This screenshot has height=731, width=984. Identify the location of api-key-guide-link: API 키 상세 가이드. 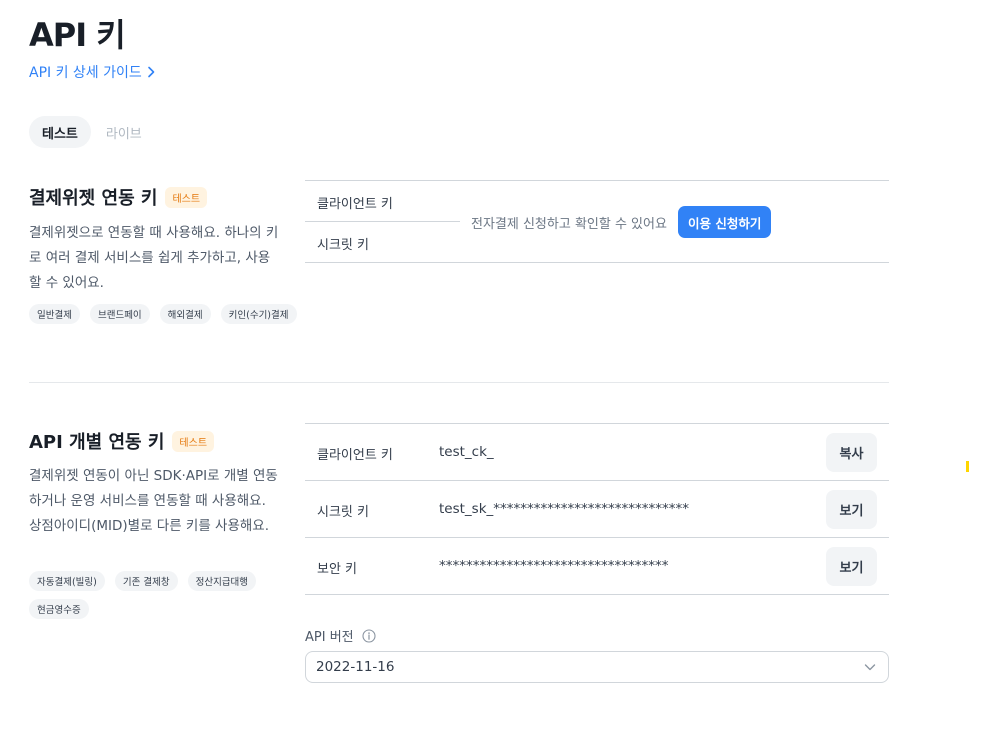
(92, 72).